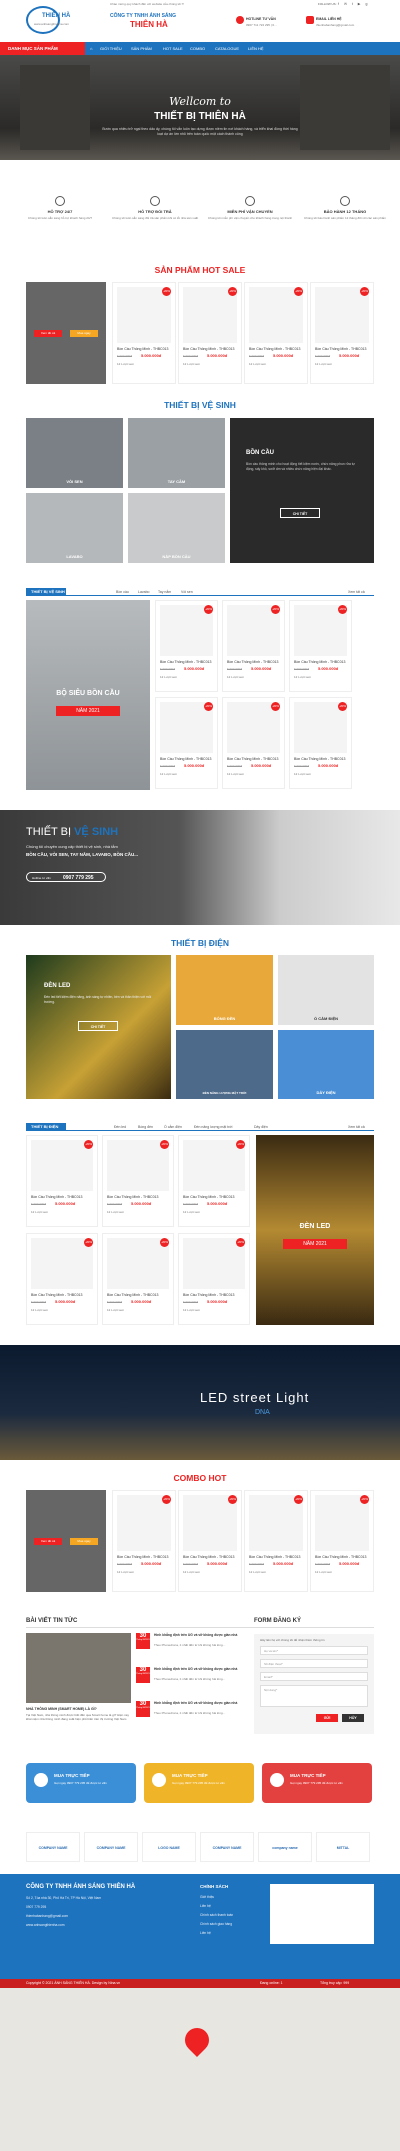 Image resolution: width=400 pixels, height=2151 pixels. Describe the element at coordinates (122, 592) in the screenshot. I see `bar-link: Bồn cầu` at that location.